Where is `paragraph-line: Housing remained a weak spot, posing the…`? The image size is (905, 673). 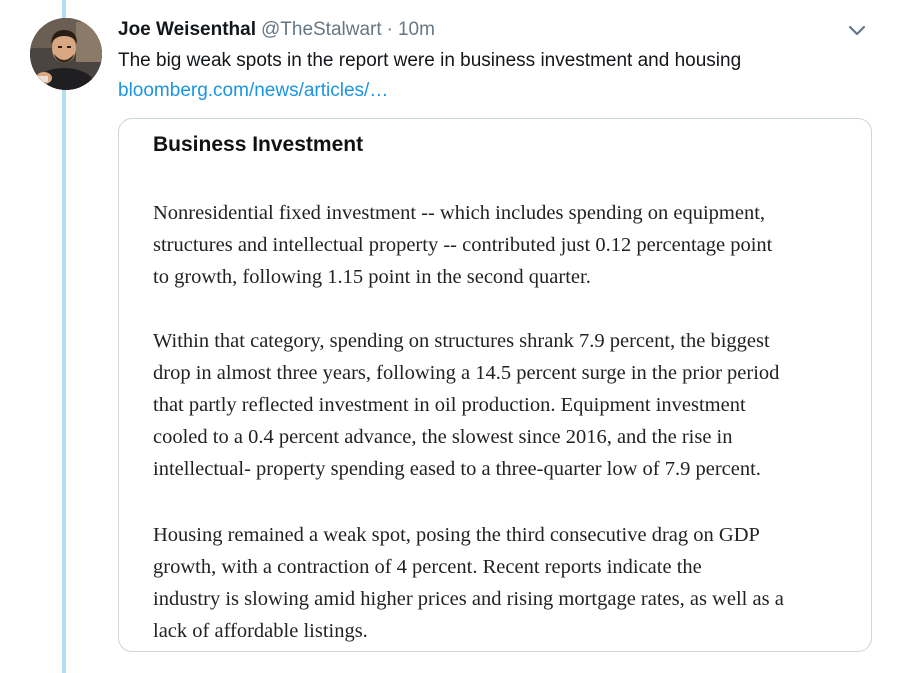
paragraph-line: Housing remained a weak spot, posing the… is located at coordinates (456, 535).